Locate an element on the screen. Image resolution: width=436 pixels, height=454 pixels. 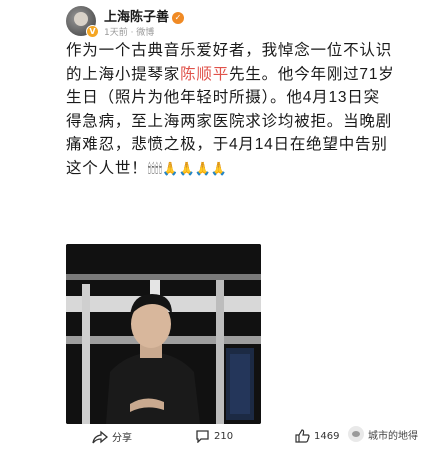
share-icon is located at coordinates (100, 436).